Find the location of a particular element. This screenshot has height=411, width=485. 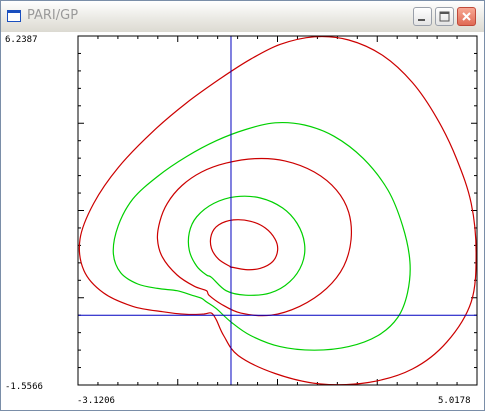

close-button is located at coordinates (466, 16).